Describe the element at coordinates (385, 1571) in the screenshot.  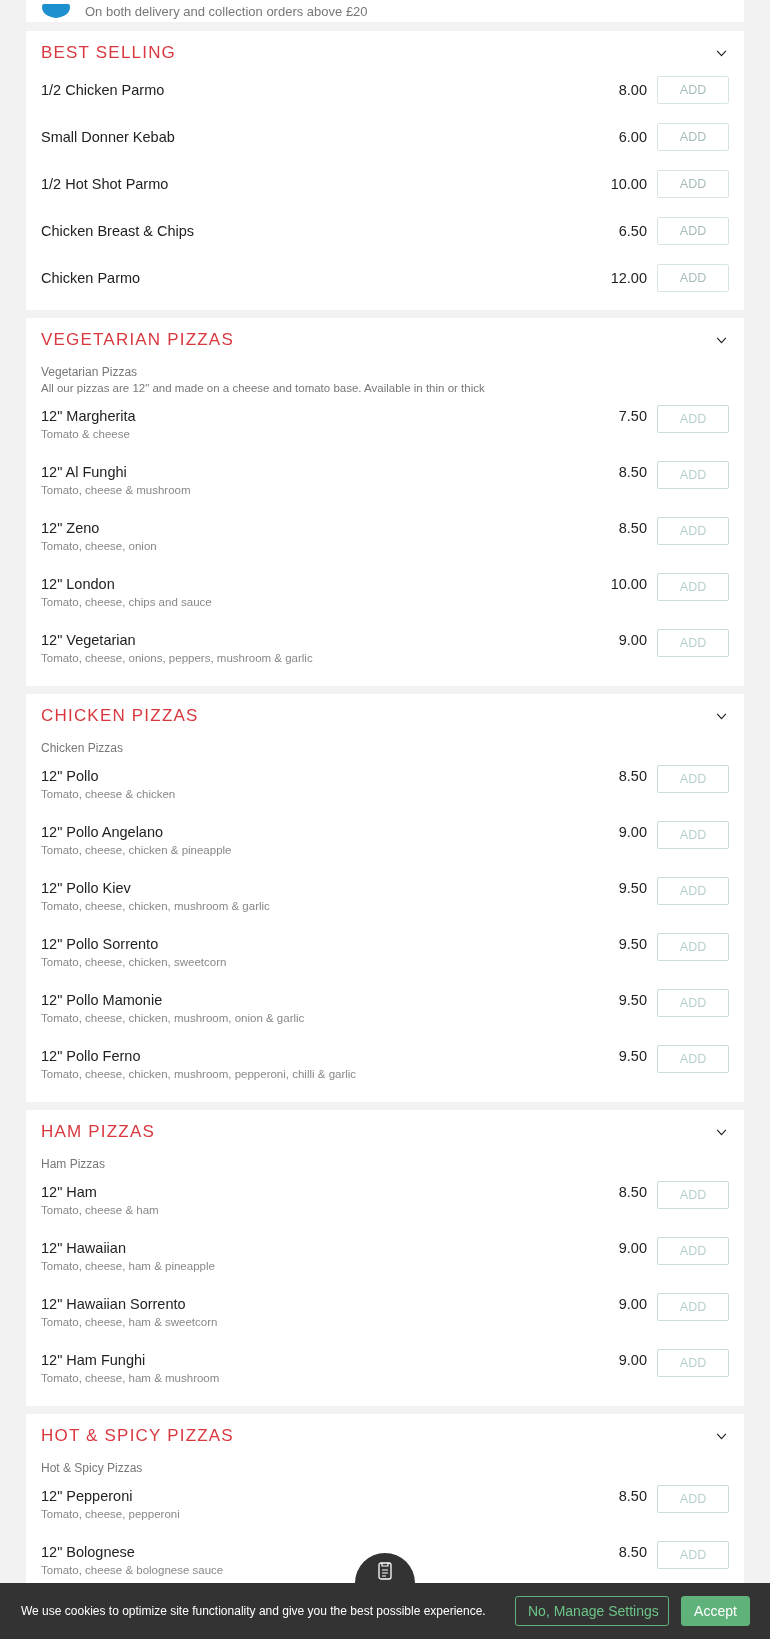
I see `receipt-icon` at that location.